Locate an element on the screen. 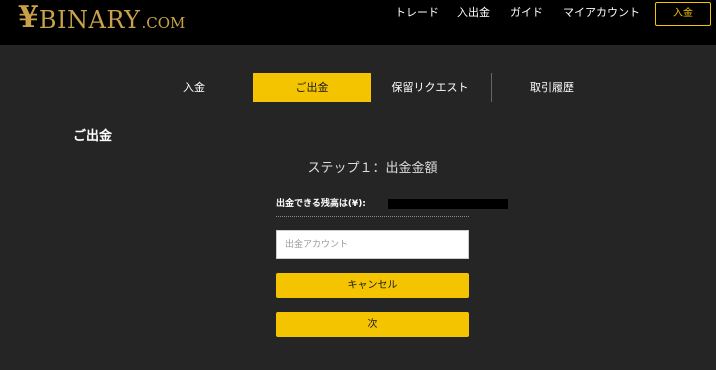 Image resolution: width=716 pixels, height=370 pixels. withdrawal-account-input is located at coordinates (372, 244).